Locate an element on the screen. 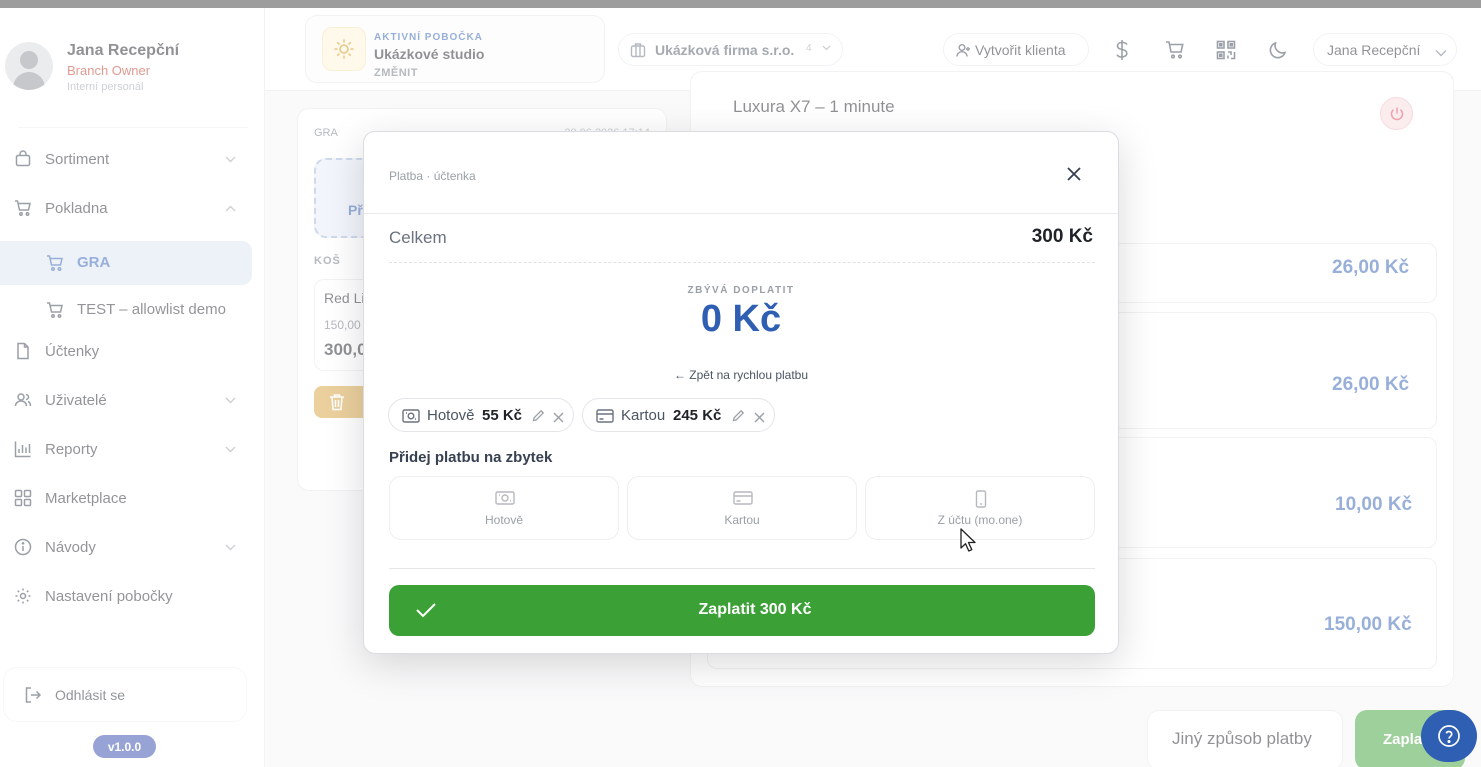  close-icon is located at coordinates (1074, 174).